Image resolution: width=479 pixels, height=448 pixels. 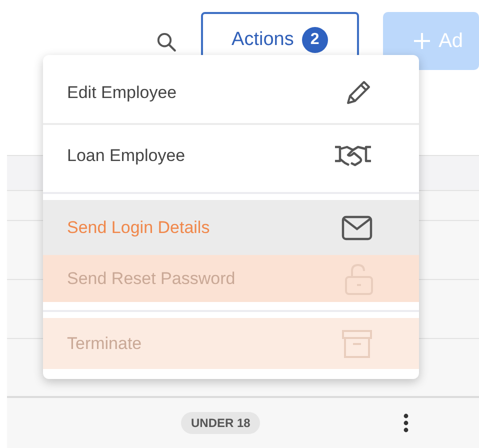 What do you see at coordinates (231, 155) in the screenshot?
I see `menu-item: Loan Employee` at bounding box center [231, 155].